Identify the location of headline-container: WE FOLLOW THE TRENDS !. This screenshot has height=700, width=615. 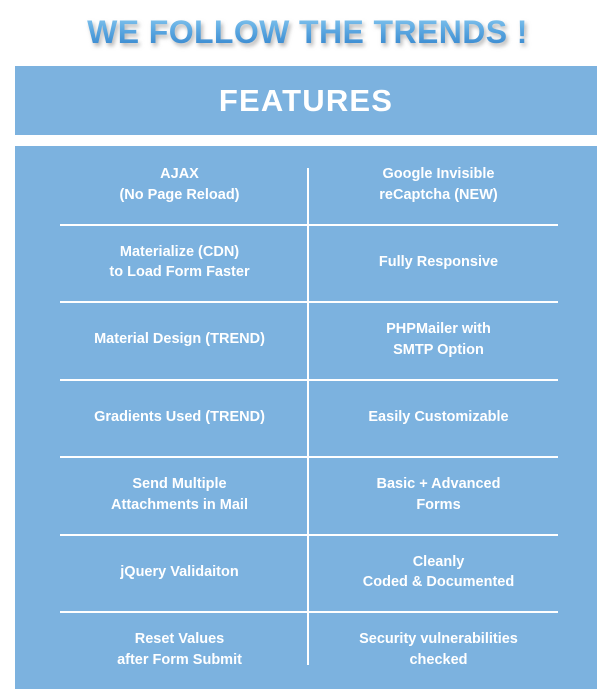
(307, 32).